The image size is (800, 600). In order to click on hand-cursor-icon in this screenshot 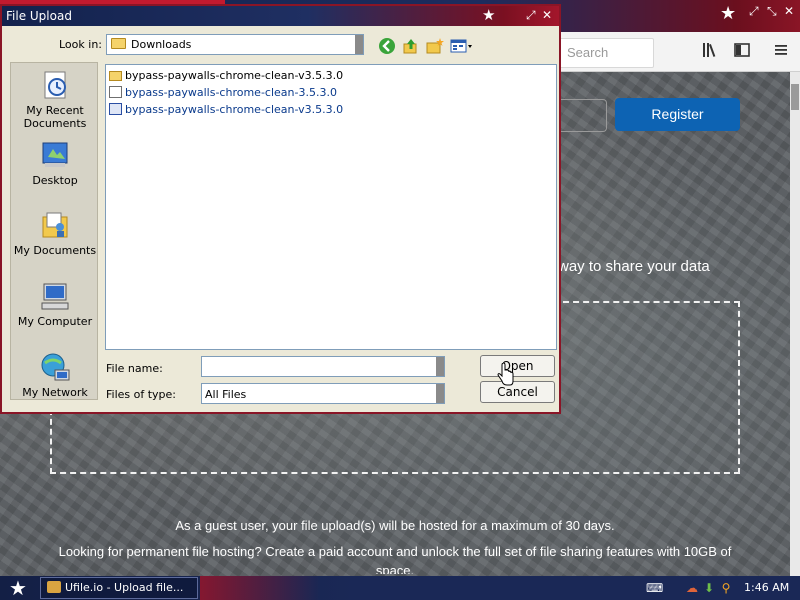, I will do `click(505, 374)`.